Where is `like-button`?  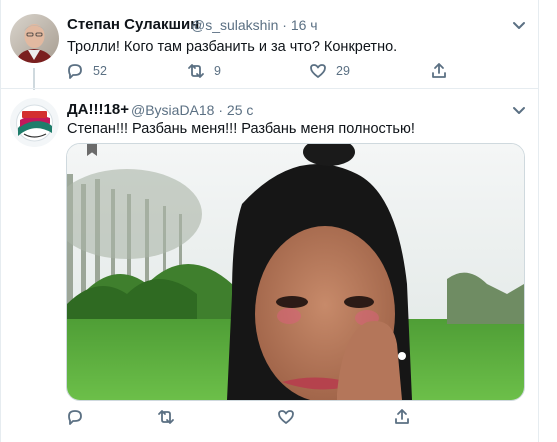 like-button is located at coordinates (286, 417).